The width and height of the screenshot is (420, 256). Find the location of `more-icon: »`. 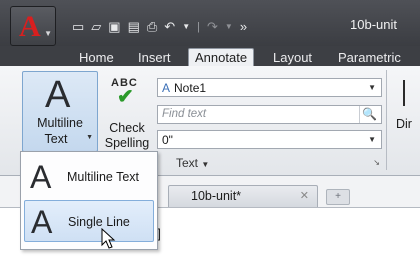

more-icon: » is located at coordinates (243, 27).